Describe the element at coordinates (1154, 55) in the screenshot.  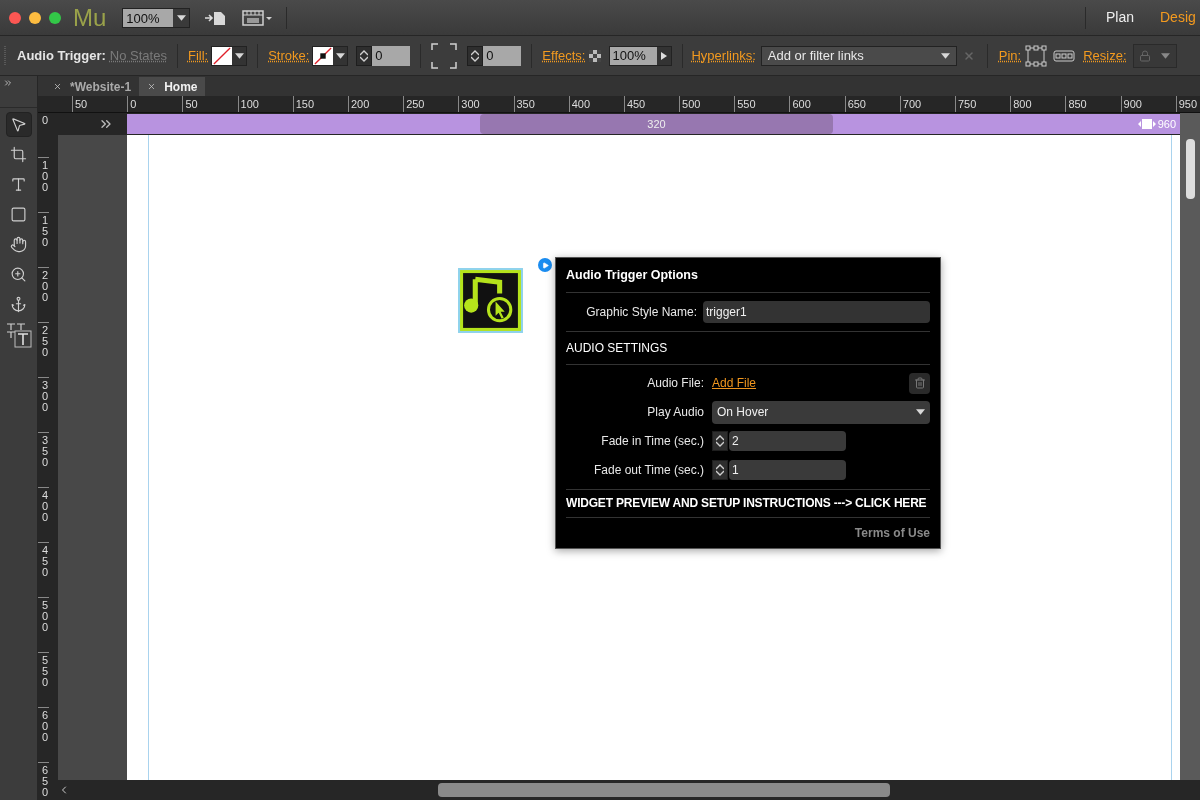
I see `resize-dropdown` at that location.